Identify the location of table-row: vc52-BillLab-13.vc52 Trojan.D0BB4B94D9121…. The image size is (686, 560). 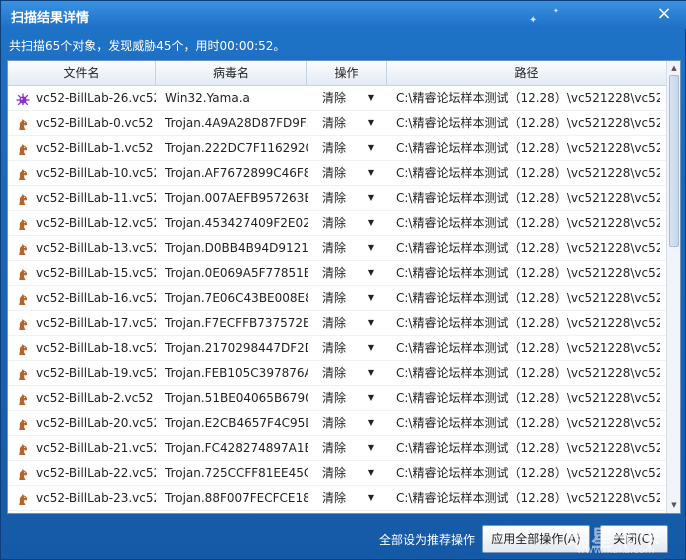
(337, 248).